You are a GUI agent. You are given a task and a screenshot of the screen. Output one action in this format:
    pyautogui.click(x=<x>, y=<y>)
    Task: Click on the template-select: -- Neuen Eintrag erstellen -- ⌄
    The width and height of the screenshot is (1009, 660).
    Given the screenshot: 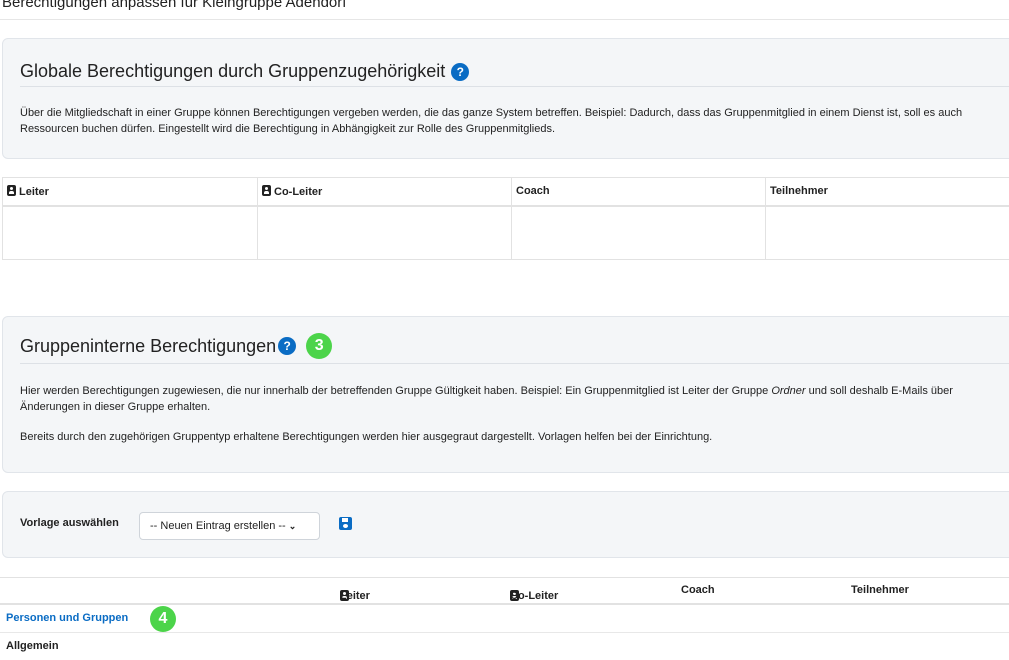 What is the action you would take?
    pyautogui.click(x=229, y=526)
    